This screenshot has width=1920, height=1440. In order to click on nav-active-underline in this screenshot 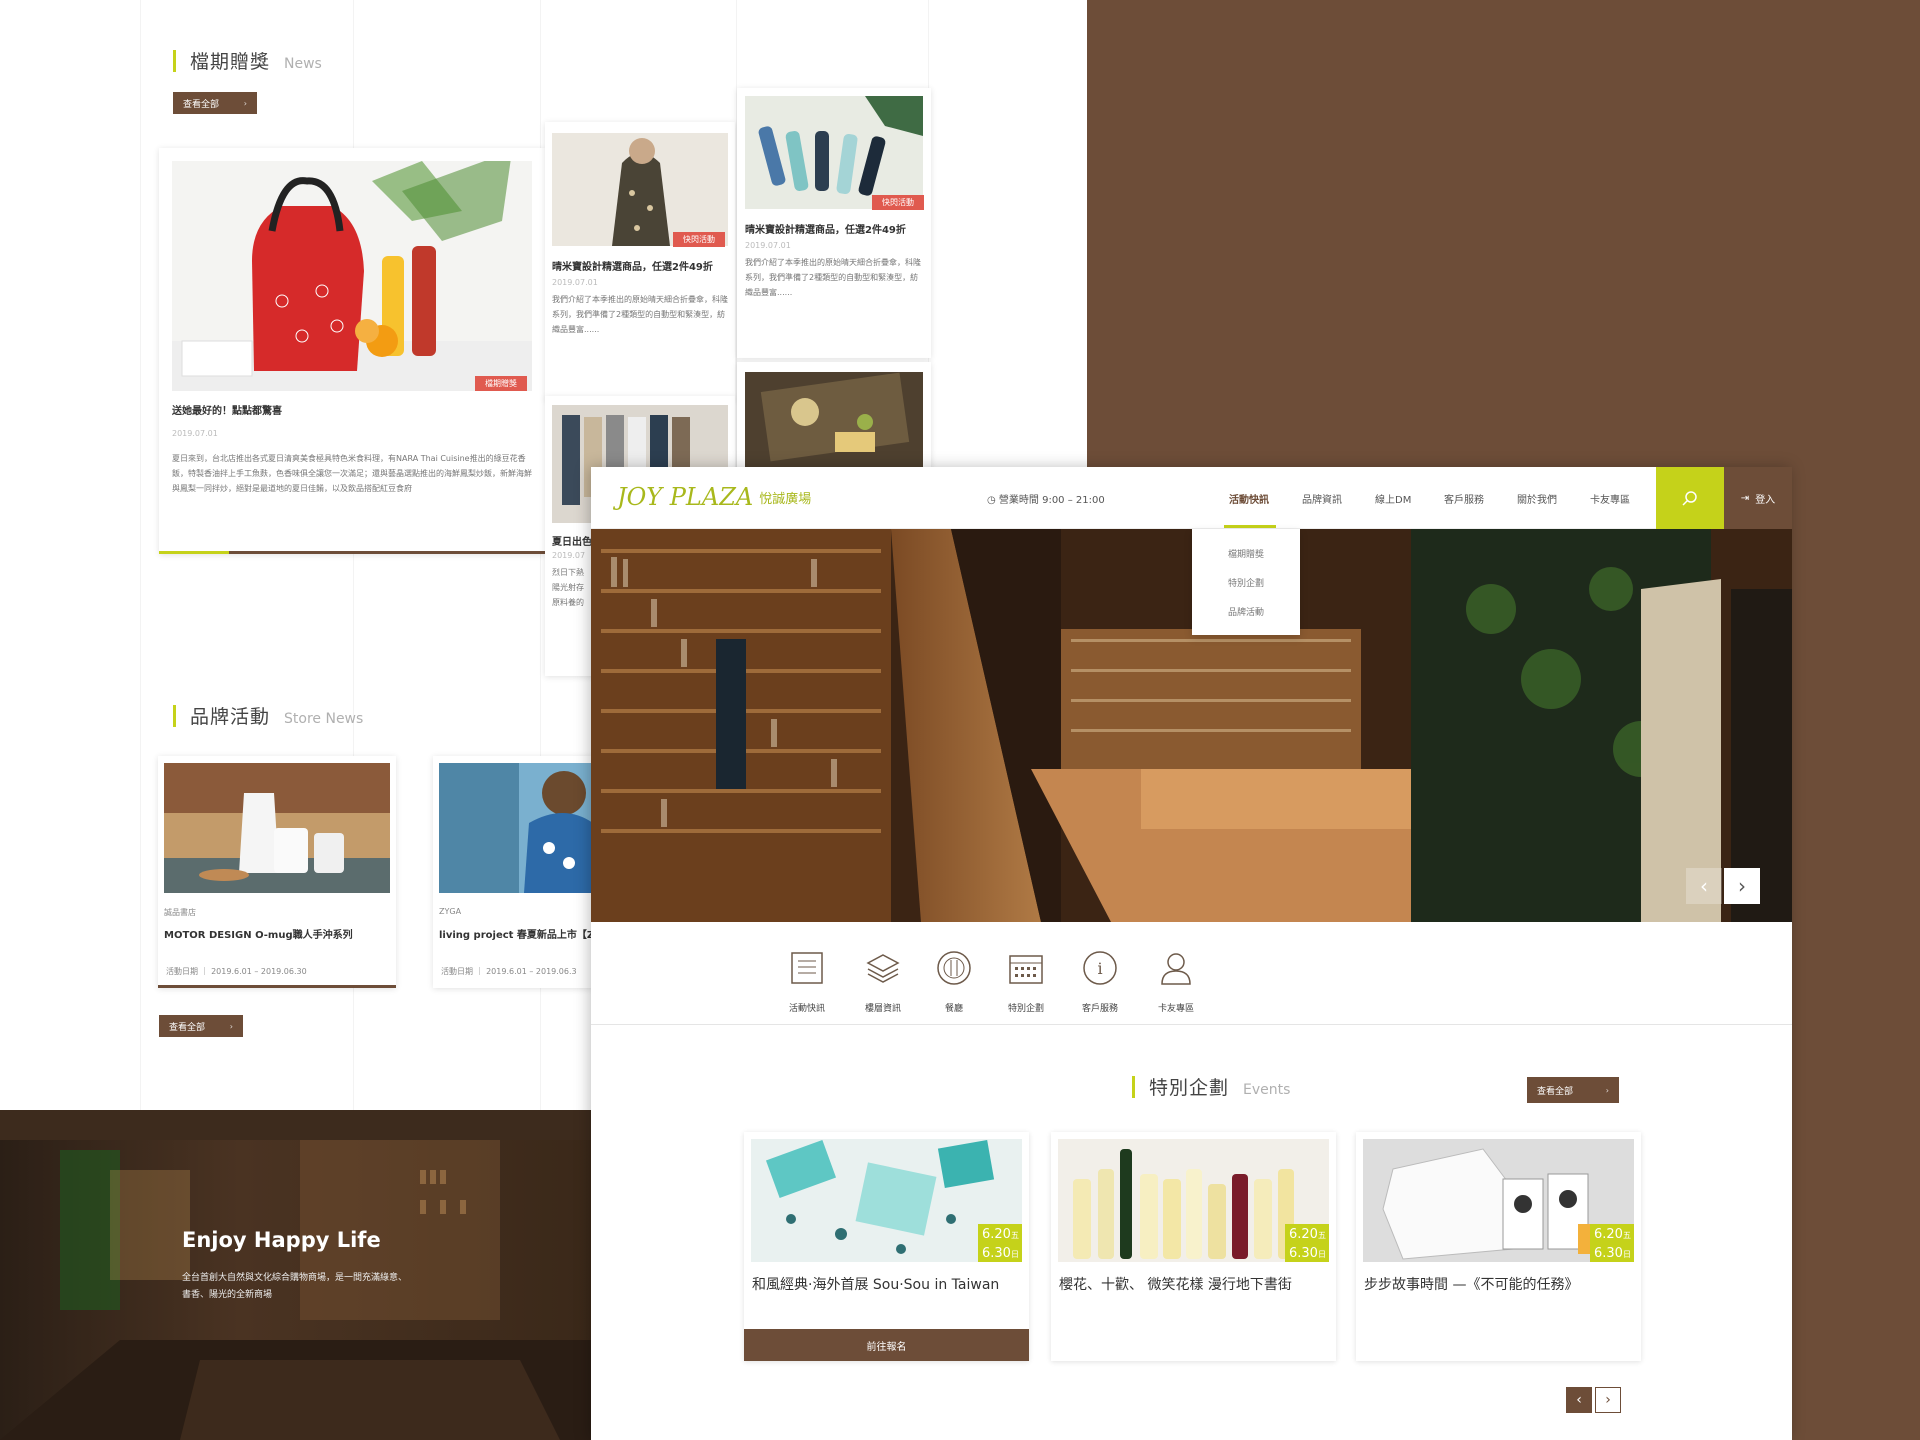, I will do `click(1250, 526)`.